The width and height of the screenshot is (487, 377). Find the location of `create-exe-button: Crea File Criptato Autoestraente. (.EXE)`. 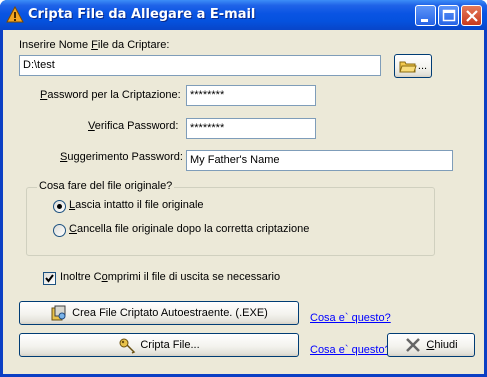

create-exe-button: Crea File Criptato Autoestraente. (.EXE) is located at coordinates (159, 313).